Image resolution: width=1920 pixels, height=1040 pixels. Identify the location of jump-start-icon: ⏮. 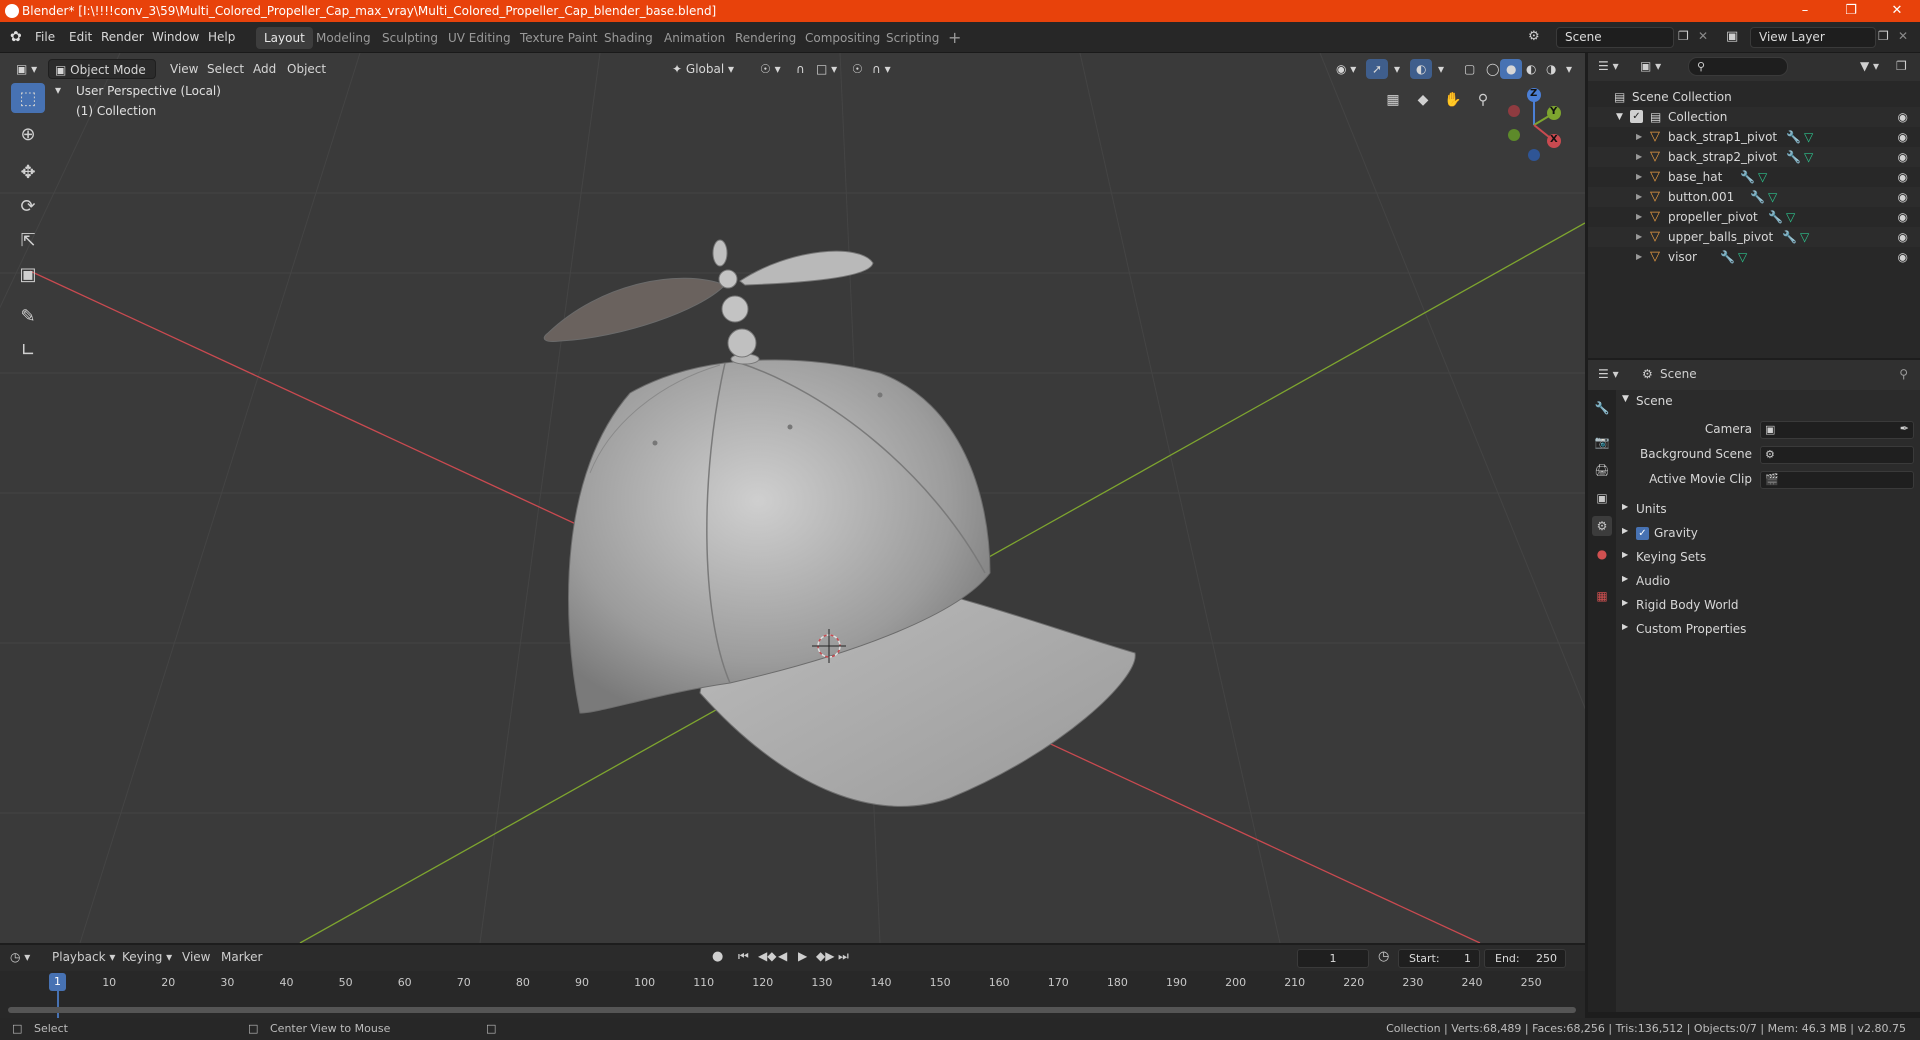
(743, 956).